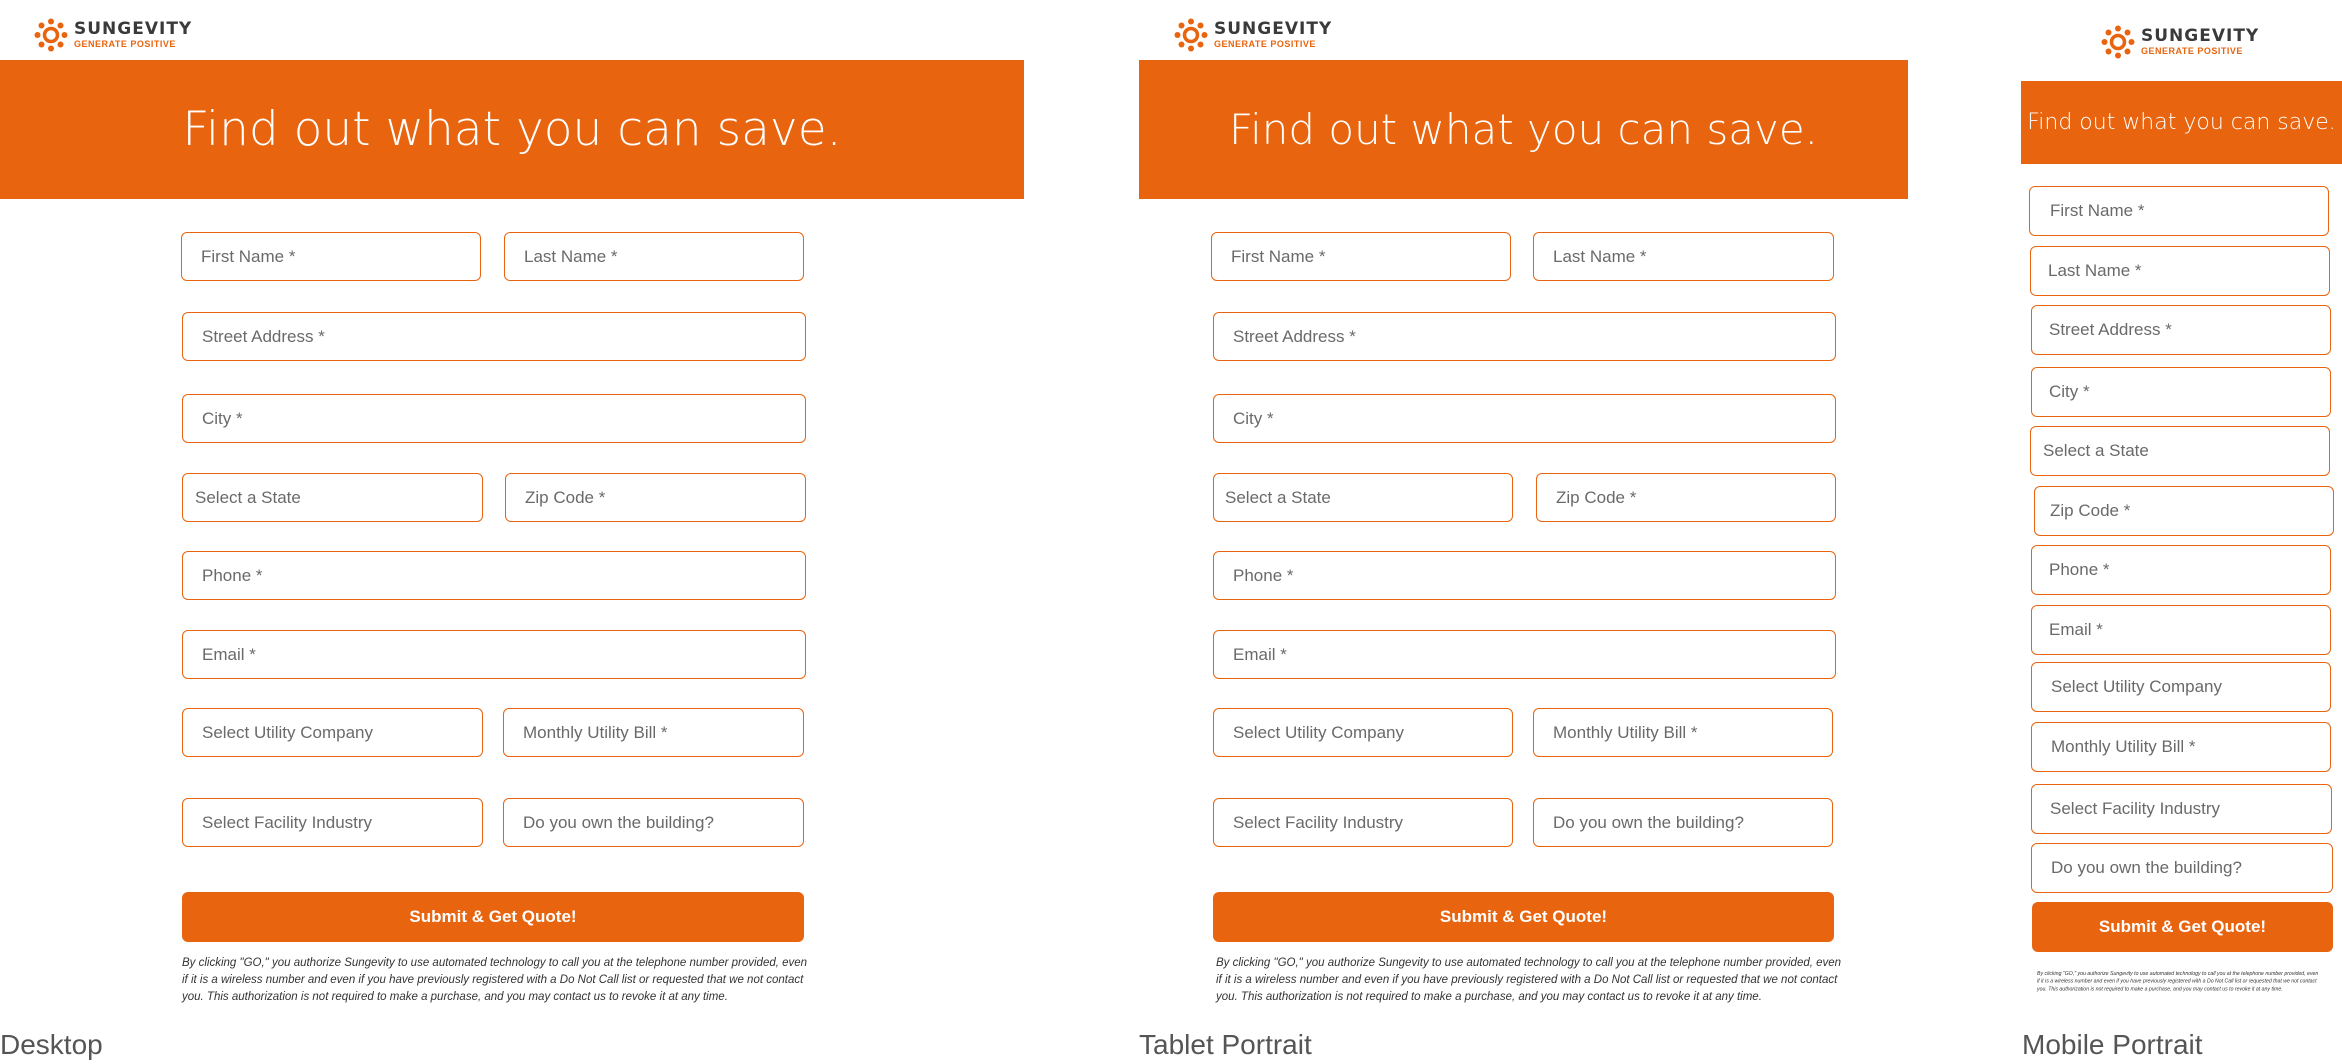 Image resolution: width=2342 pixels, height=1064 pixels. What do you see at coordinates (51, 1044) in the screenshot?
I see `caption-desktop: Desktop` at bounding box center [51, 1044].